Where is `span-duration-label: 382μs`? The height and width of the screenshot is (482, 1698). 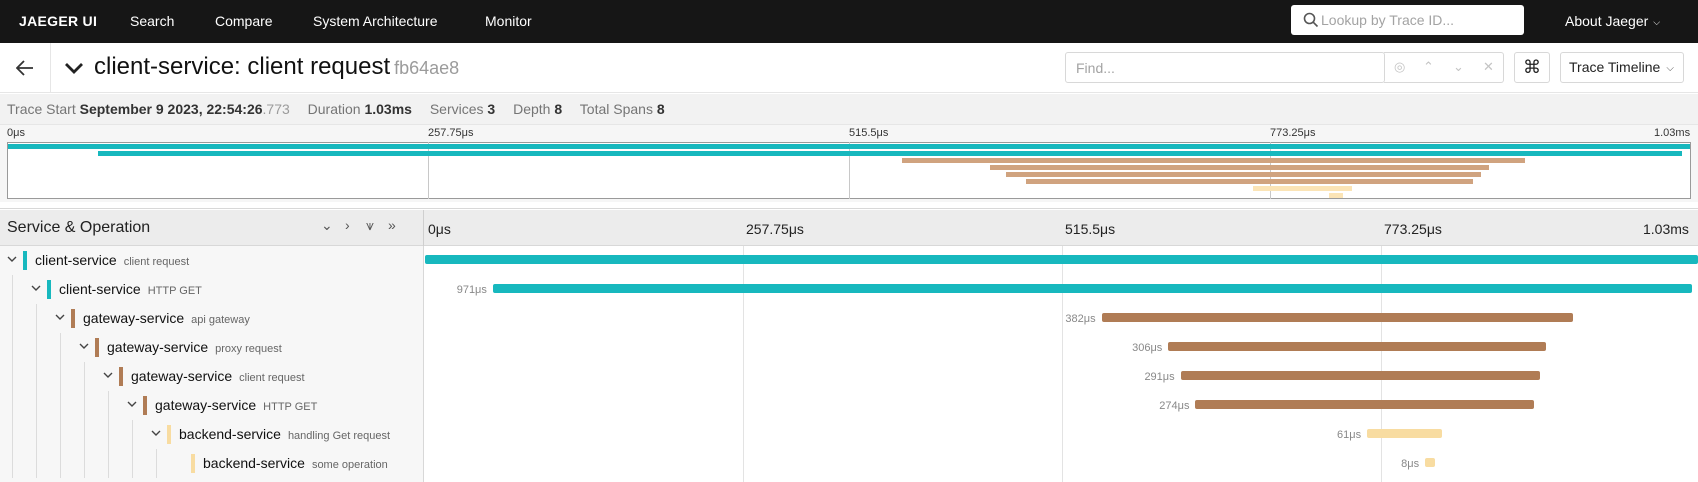 span-duration-label: 382μs is located at coordinates (1080, 319).